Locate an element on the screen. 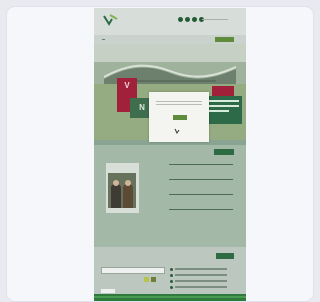 The height and width of the screenshot is (302, 320). footer-stripe is located at coordinates (170, 297).